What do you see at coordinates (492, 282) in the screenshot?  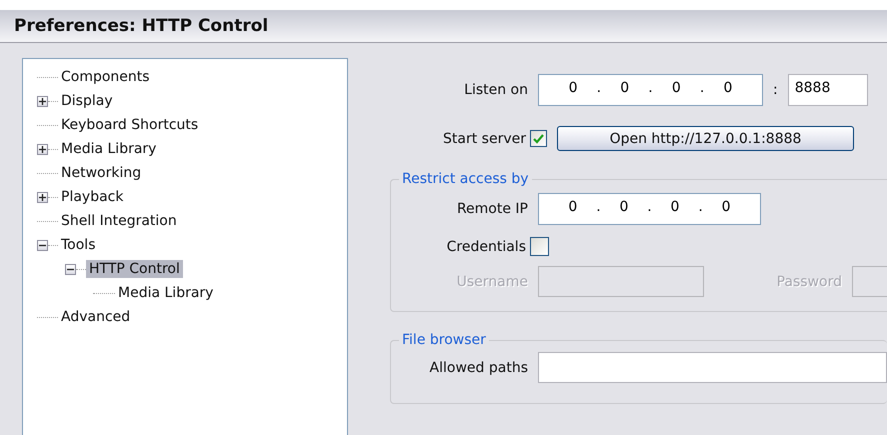 I see `field-label: Username` at bounding box center [492, 282].